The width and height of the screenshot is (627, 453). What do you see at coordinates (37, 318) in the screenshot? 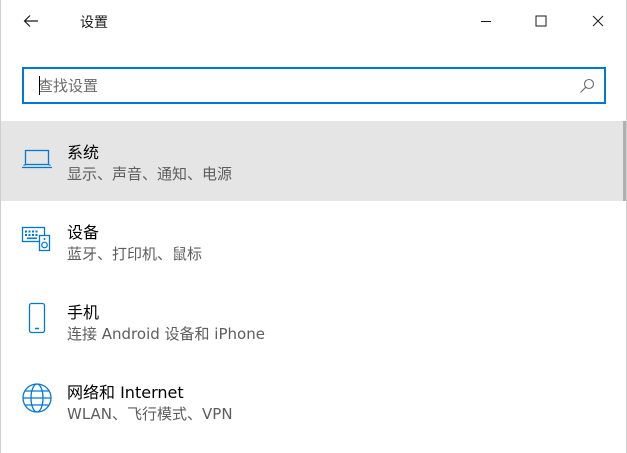
I see `phone-icon` at bounding box center [37, 318].